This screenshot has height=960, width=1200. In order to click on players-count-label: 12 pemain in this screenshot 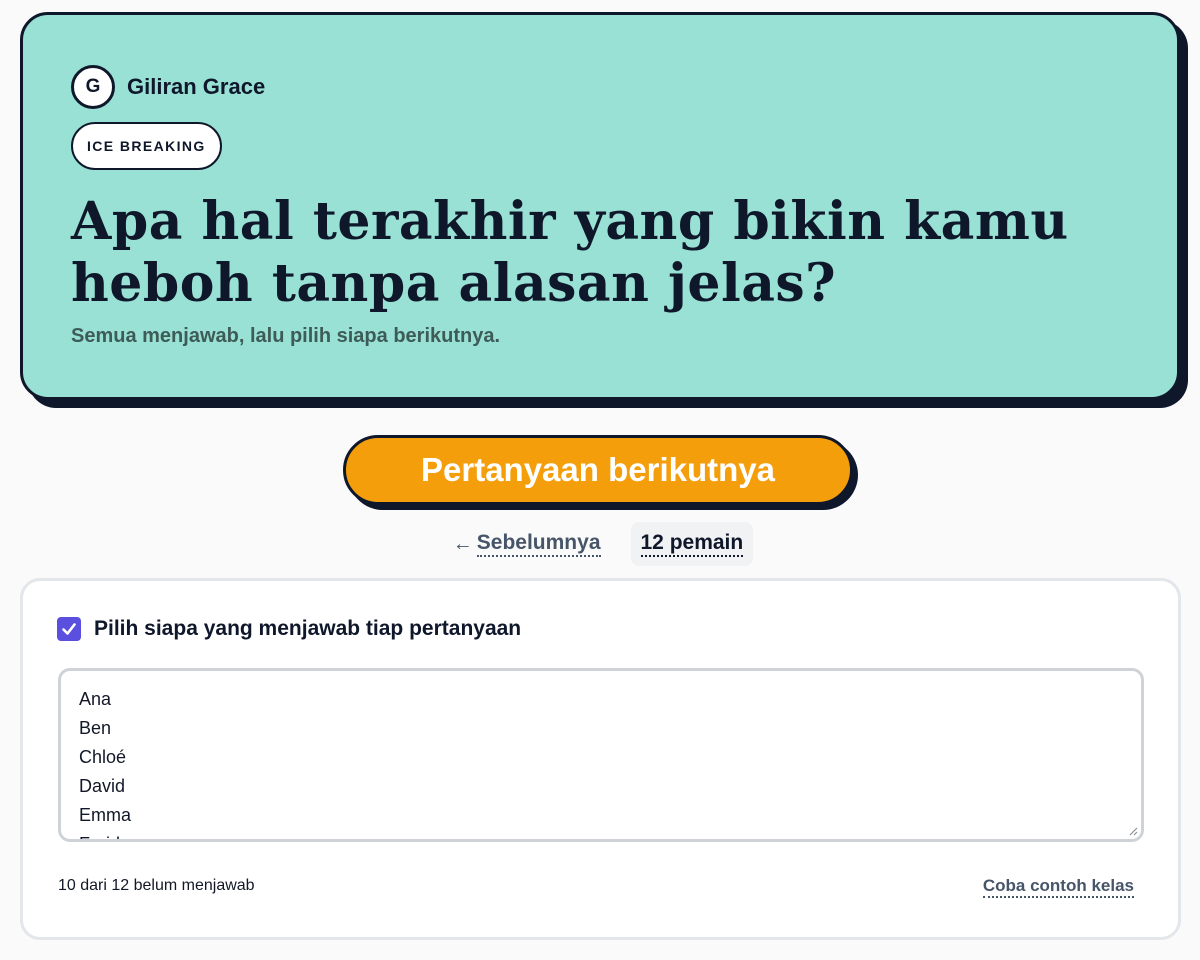, I will do `click(692, 544)`.